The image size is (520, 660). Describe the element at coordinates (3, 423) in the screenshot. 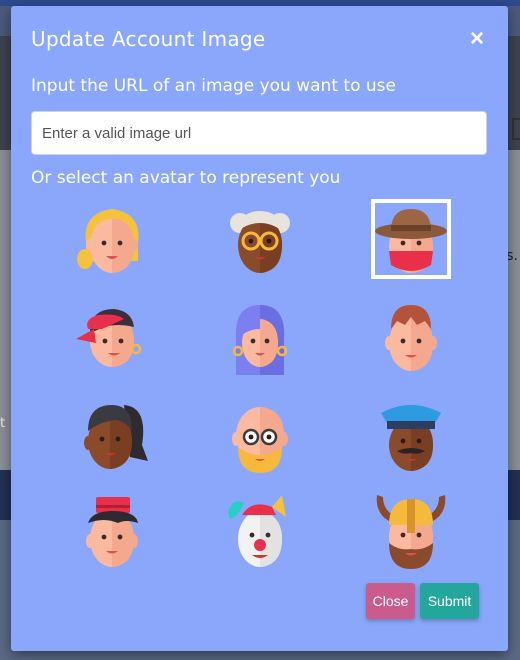

I see `background-edge-text-left: t` at that location.